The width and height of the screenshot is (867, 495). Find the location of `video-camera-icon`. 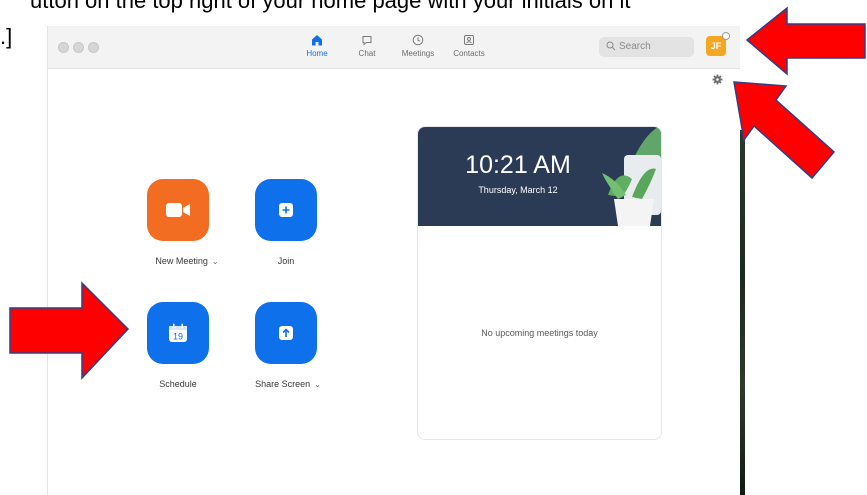

video-camera-icon is located at coordinates (178, 210).